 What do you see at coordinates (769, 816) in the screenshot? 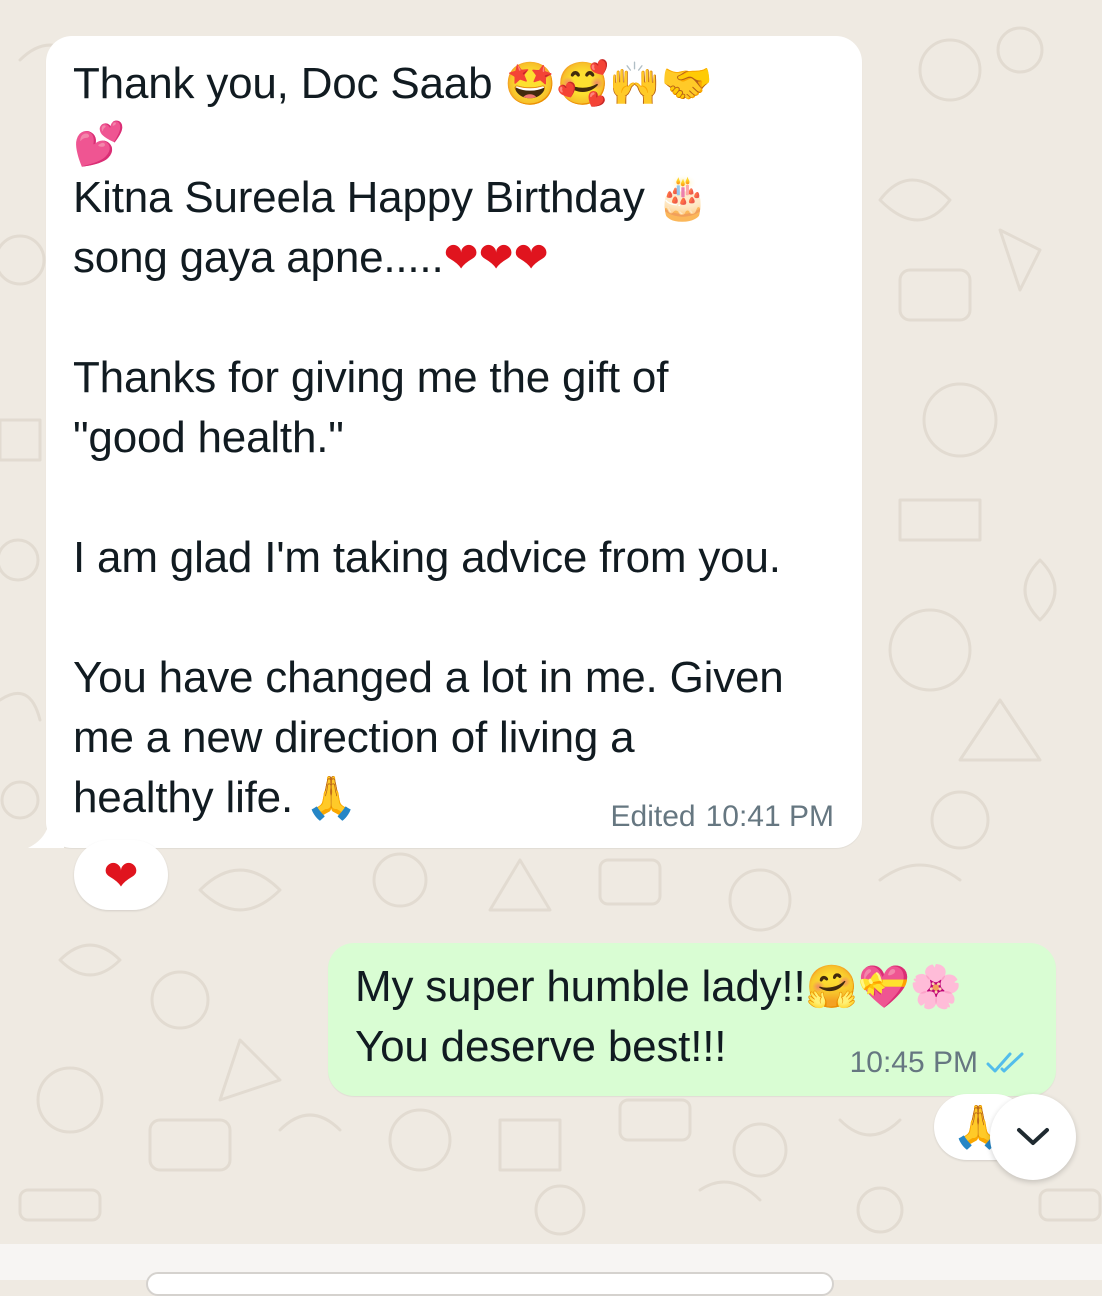
I see `message-time: 10:41 PM` at bounding box center [769, 816].